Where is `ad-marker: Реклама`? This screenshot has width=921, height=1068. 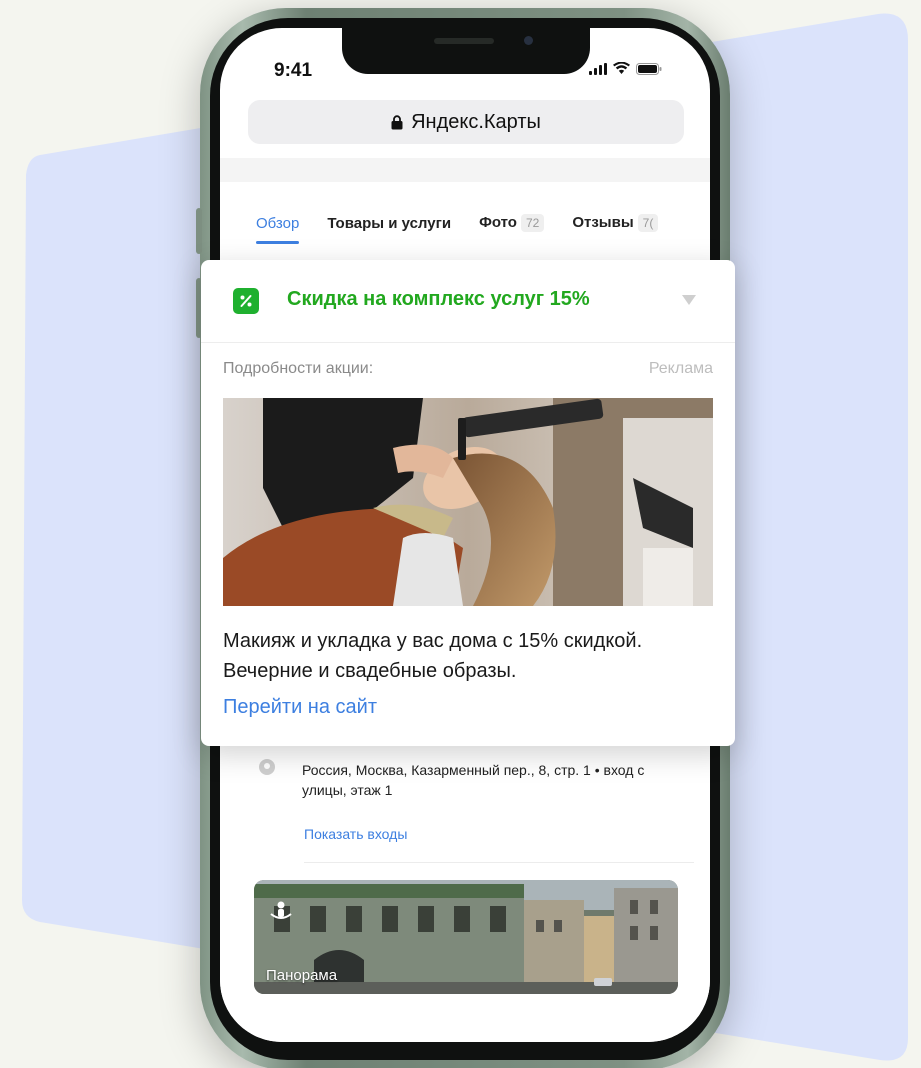
ad-marker: Реклама is located at coordinates (680, 368).